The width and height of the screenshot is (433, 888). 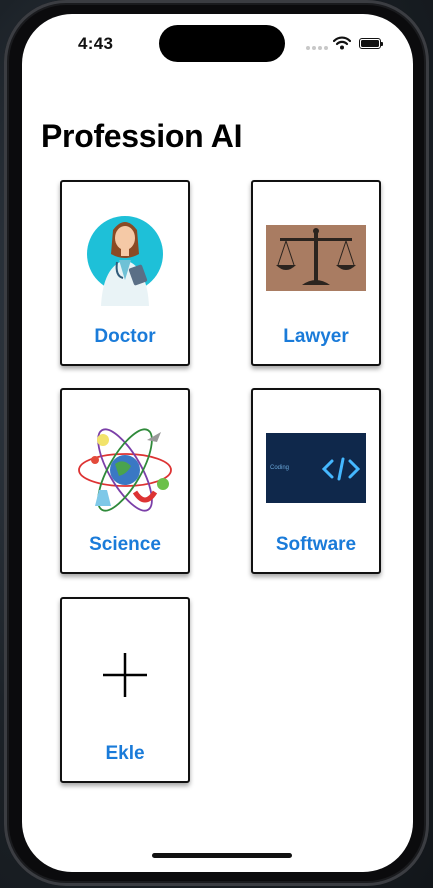 What do you see at coordinates (316, 544) in the screenshot?
I see `card-label: Software` at bounding box center [316, 544].